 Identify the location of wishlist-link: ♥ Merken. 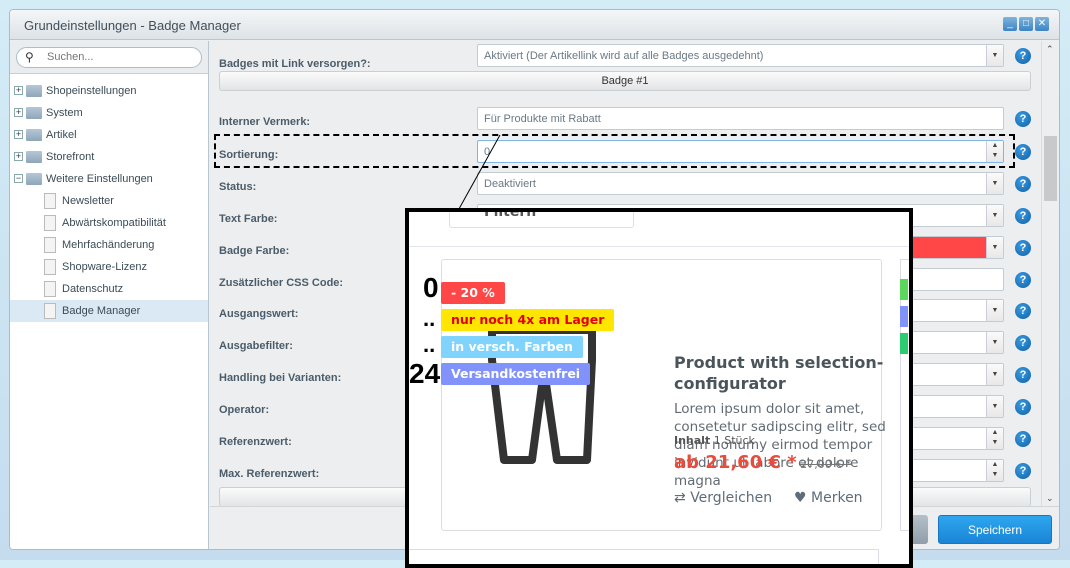
(828, 498).